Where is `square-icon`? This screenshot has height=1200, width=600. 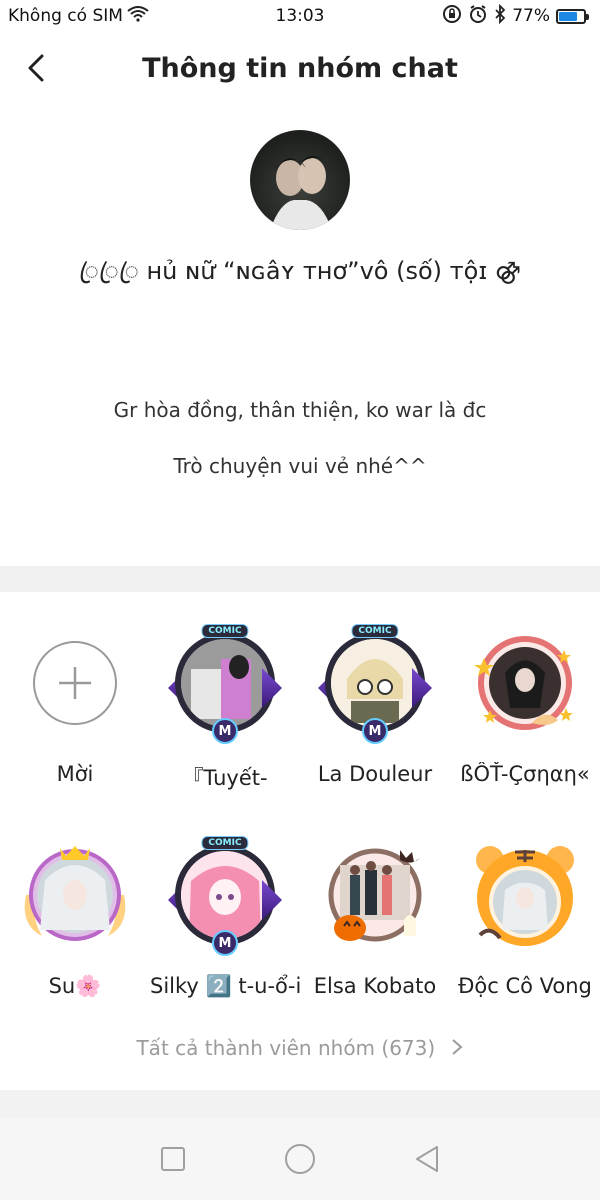 square-icon is located at coordinates (173, 1159).